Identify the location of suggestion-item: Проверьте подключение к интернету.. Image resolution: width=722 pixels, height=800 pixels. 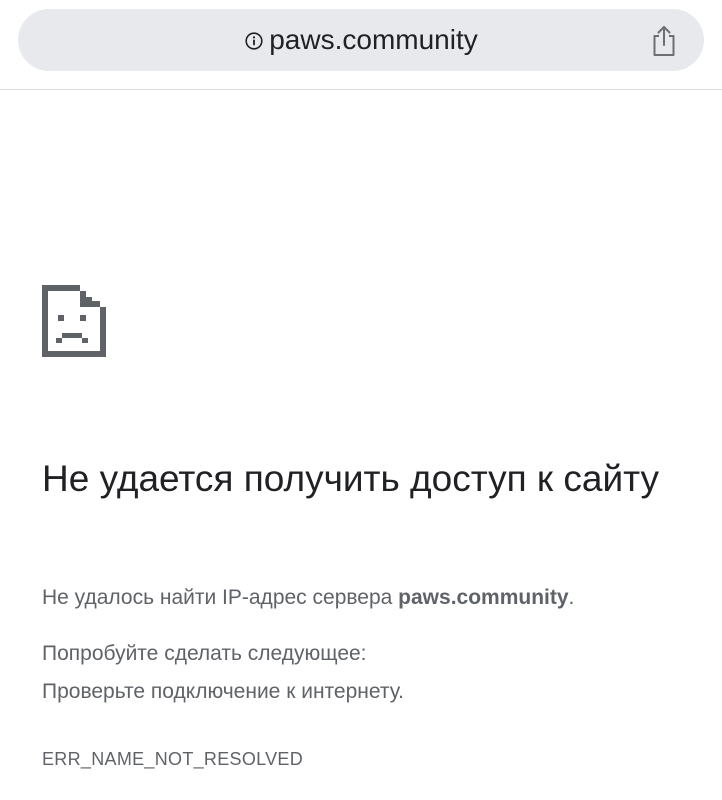
(223, 691).